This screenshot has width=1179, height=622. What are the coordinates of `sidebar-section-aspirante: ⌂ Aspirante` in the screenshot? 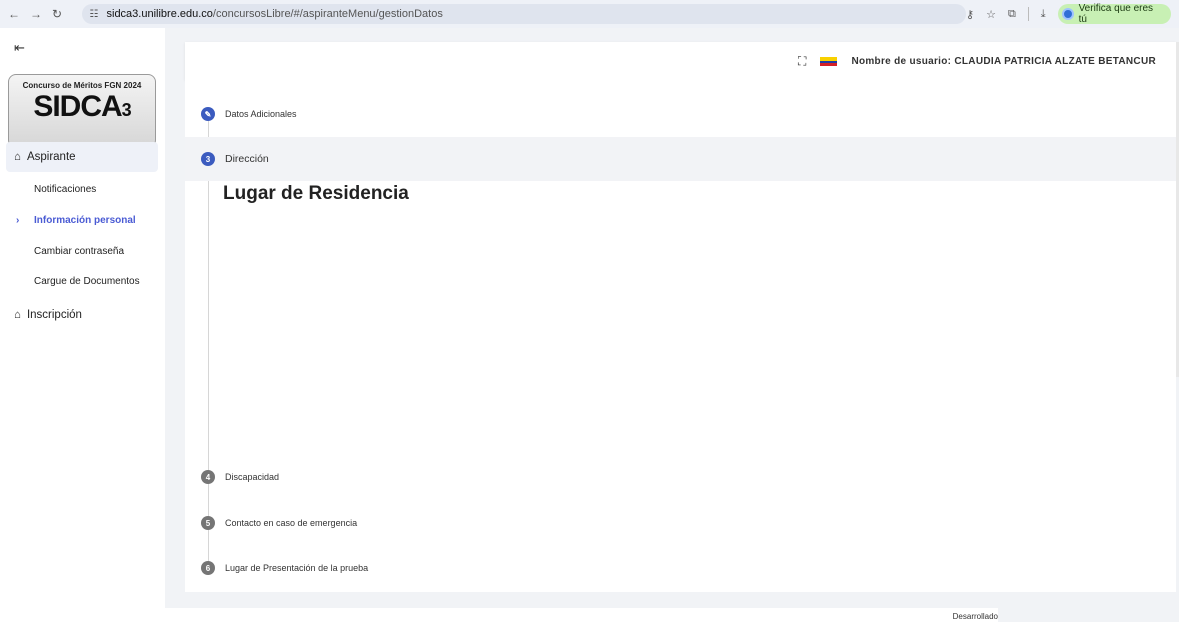 It's located at (82, 157).